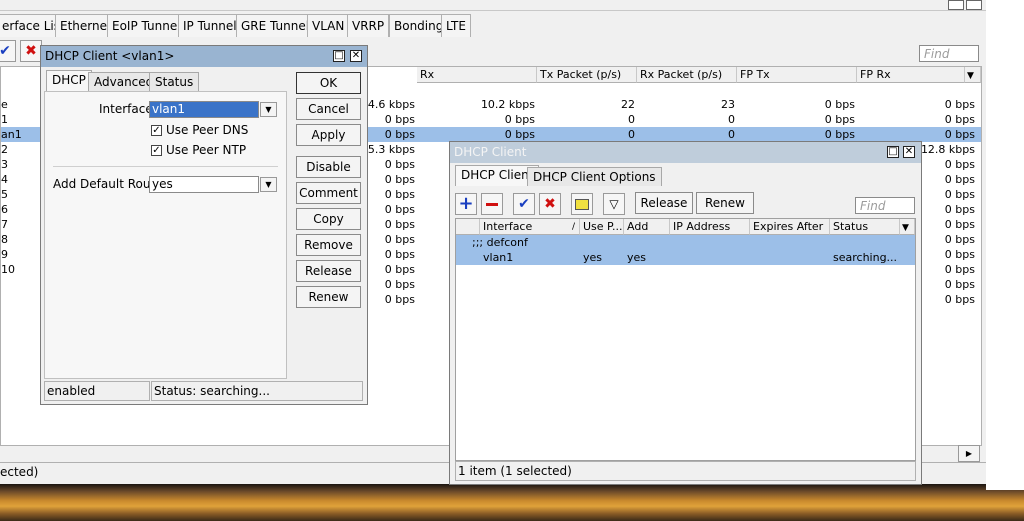 The width and height of the screenshot is (1024, 521). What do you see at coordinates (4, 119) in the screenshot?
I see `row-name: 1` at bounding box center [4, 119].